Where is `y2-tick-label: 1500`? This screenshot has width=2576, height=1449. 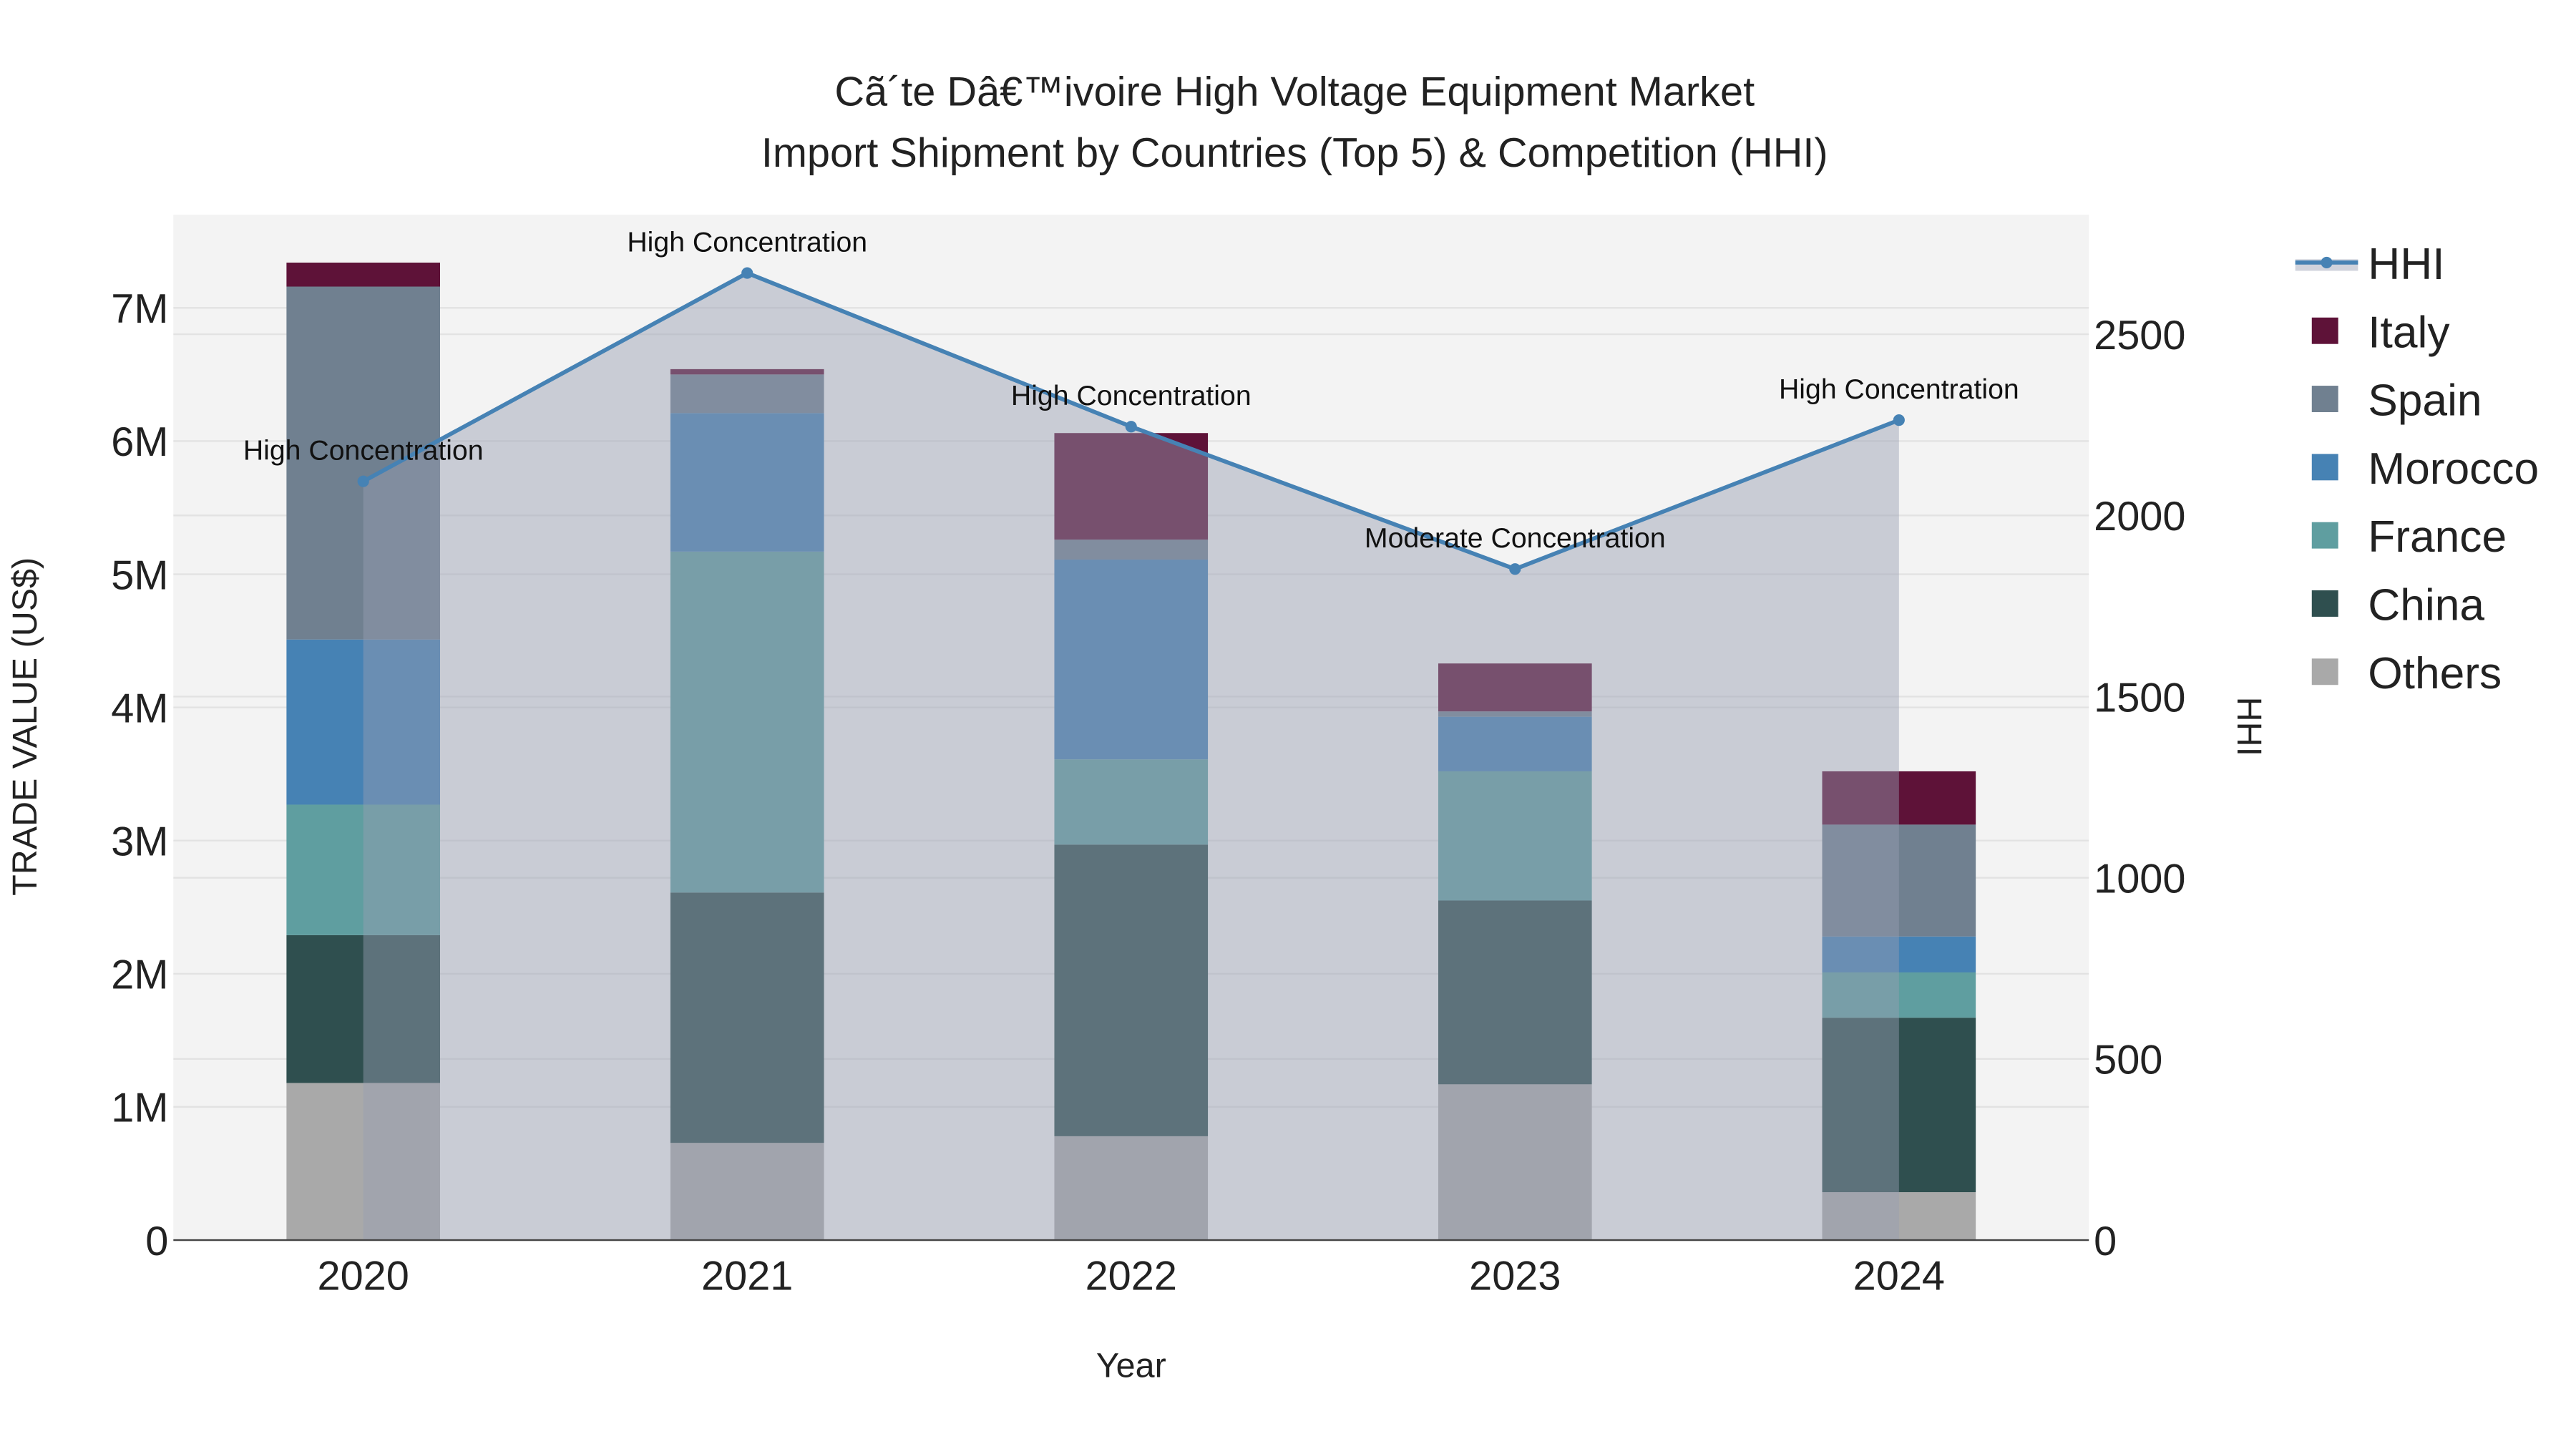 y2-tick-label: 1500 is located at coordinates (2139, 698).